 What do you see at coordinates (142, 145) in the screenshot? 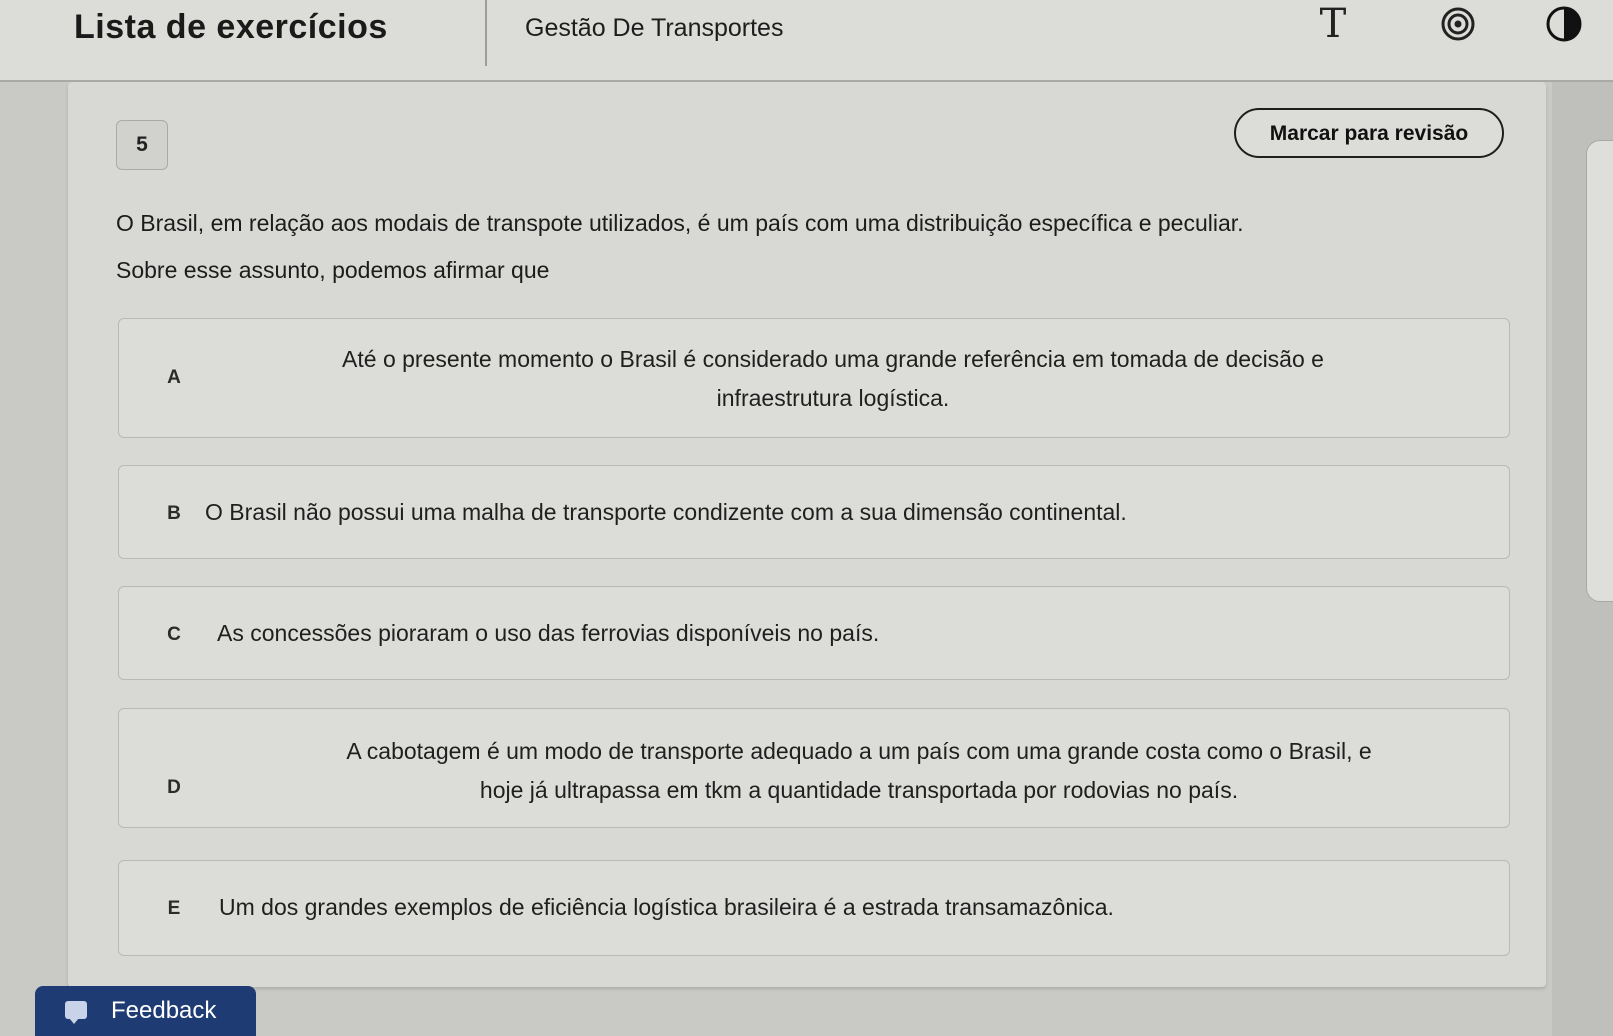
I see `question-number: 5` at bounding box center [142, 145].